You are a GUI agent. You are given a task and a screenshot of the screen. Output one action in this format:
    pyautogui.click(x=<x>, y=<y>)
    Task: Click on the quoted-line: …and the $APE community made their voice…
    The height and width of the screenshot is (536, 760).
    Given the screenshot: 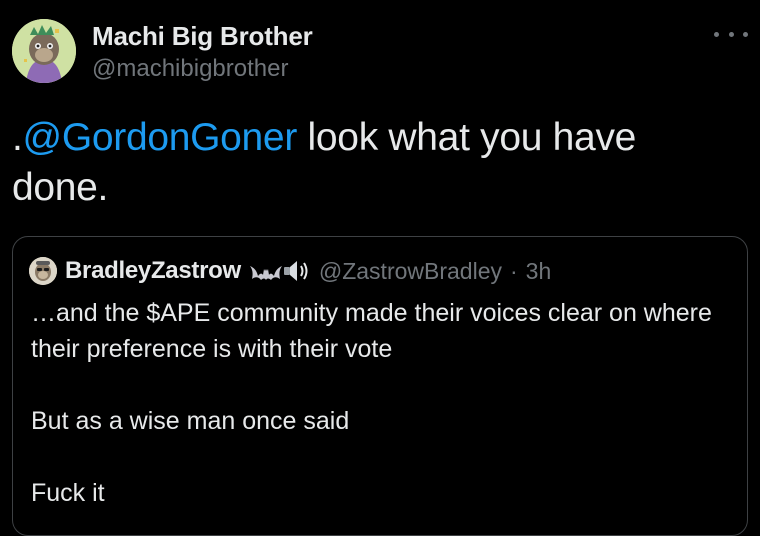 What is the action you would take?
    pyautogui.click(x=371, y=331)
    